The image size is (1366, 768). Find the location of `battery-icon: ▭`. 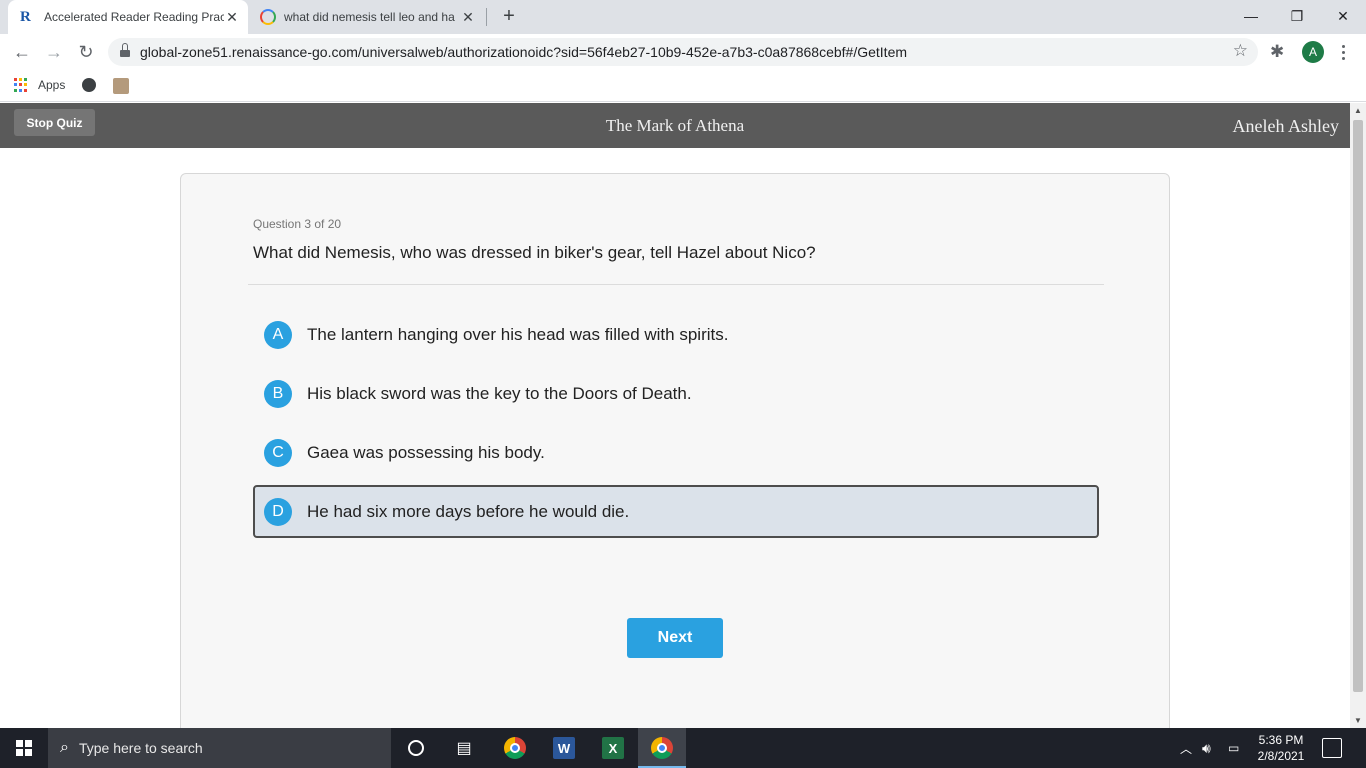

battery-icon: ▭ is located at coordinates (1233, 748).